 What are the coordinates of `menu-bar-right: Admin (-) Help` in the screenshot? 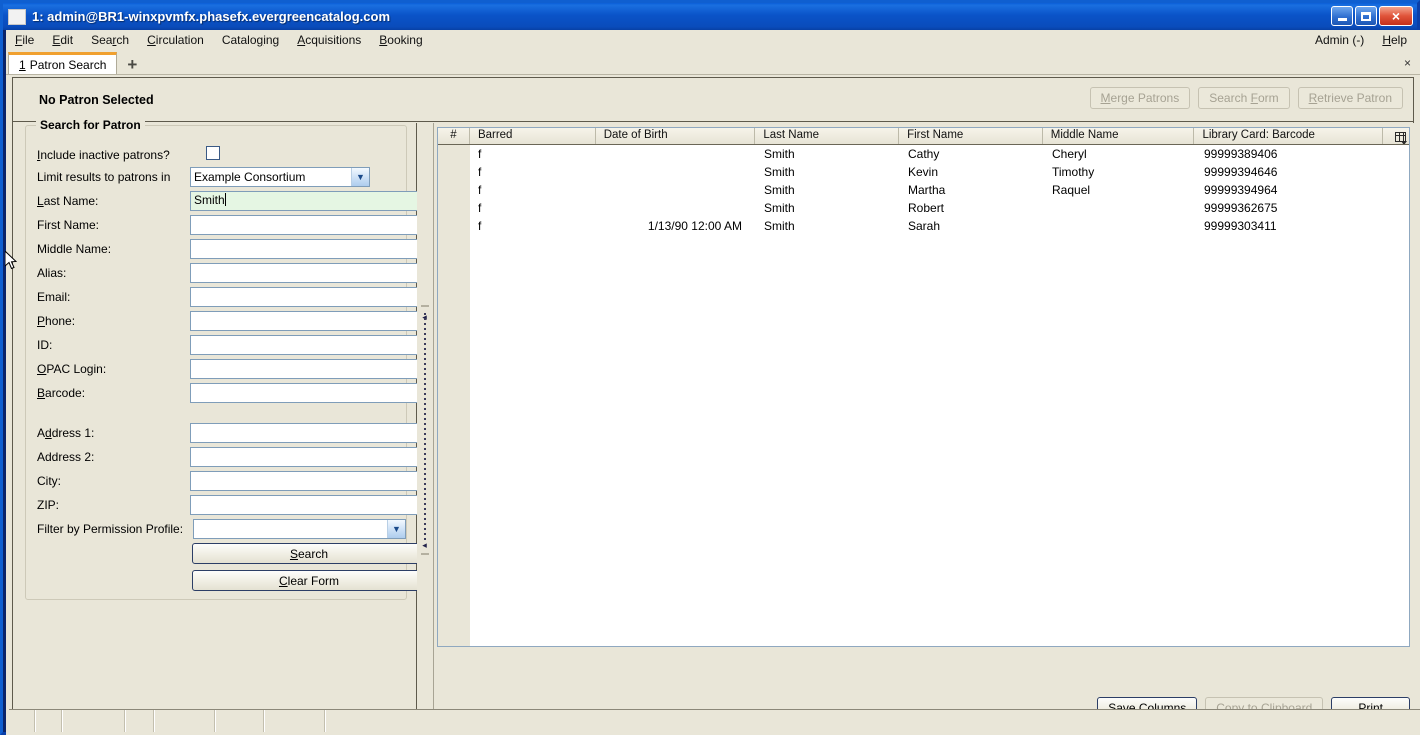 It's located at (1361, 40).